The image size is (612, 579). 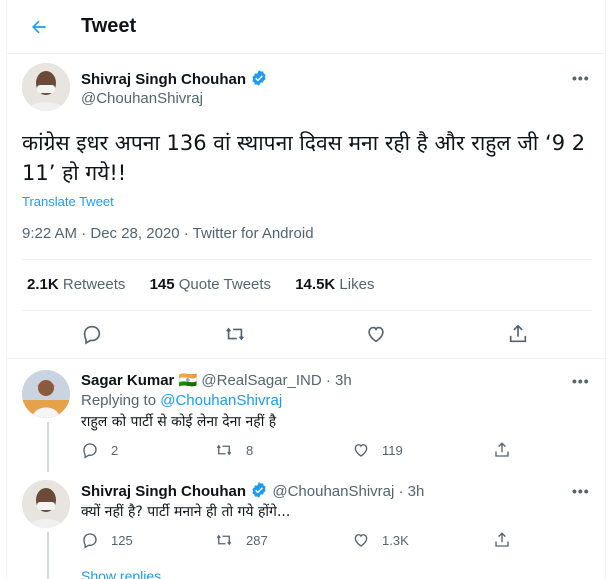 I want to click on page-title: Tweet, so click(x=109, y=26).